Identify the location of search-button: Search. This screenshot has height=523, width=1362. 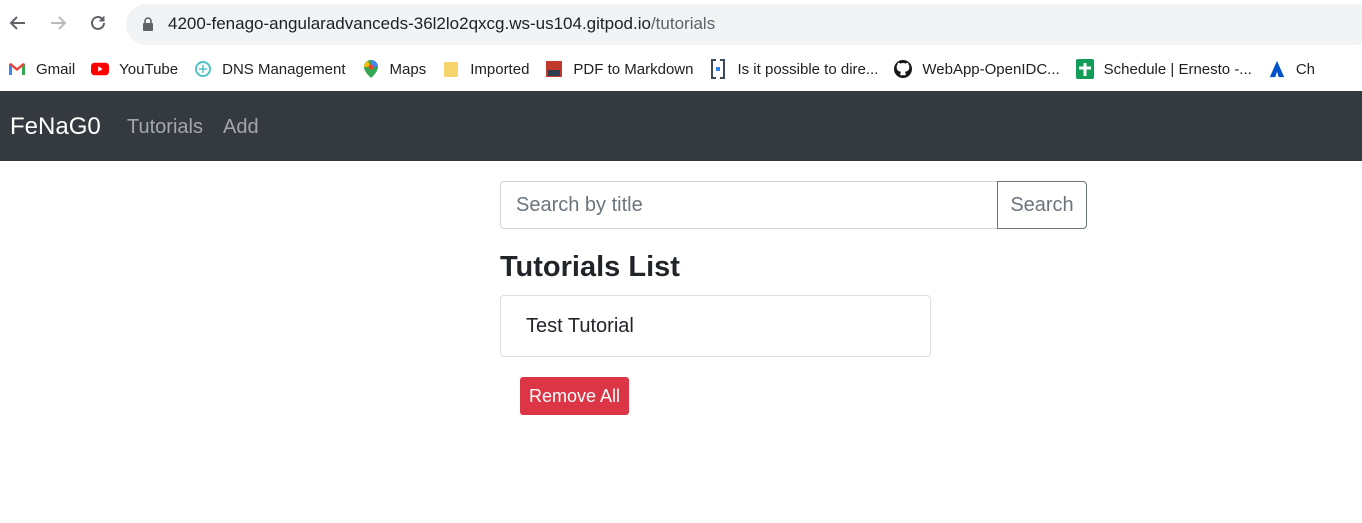
(1042, 205).